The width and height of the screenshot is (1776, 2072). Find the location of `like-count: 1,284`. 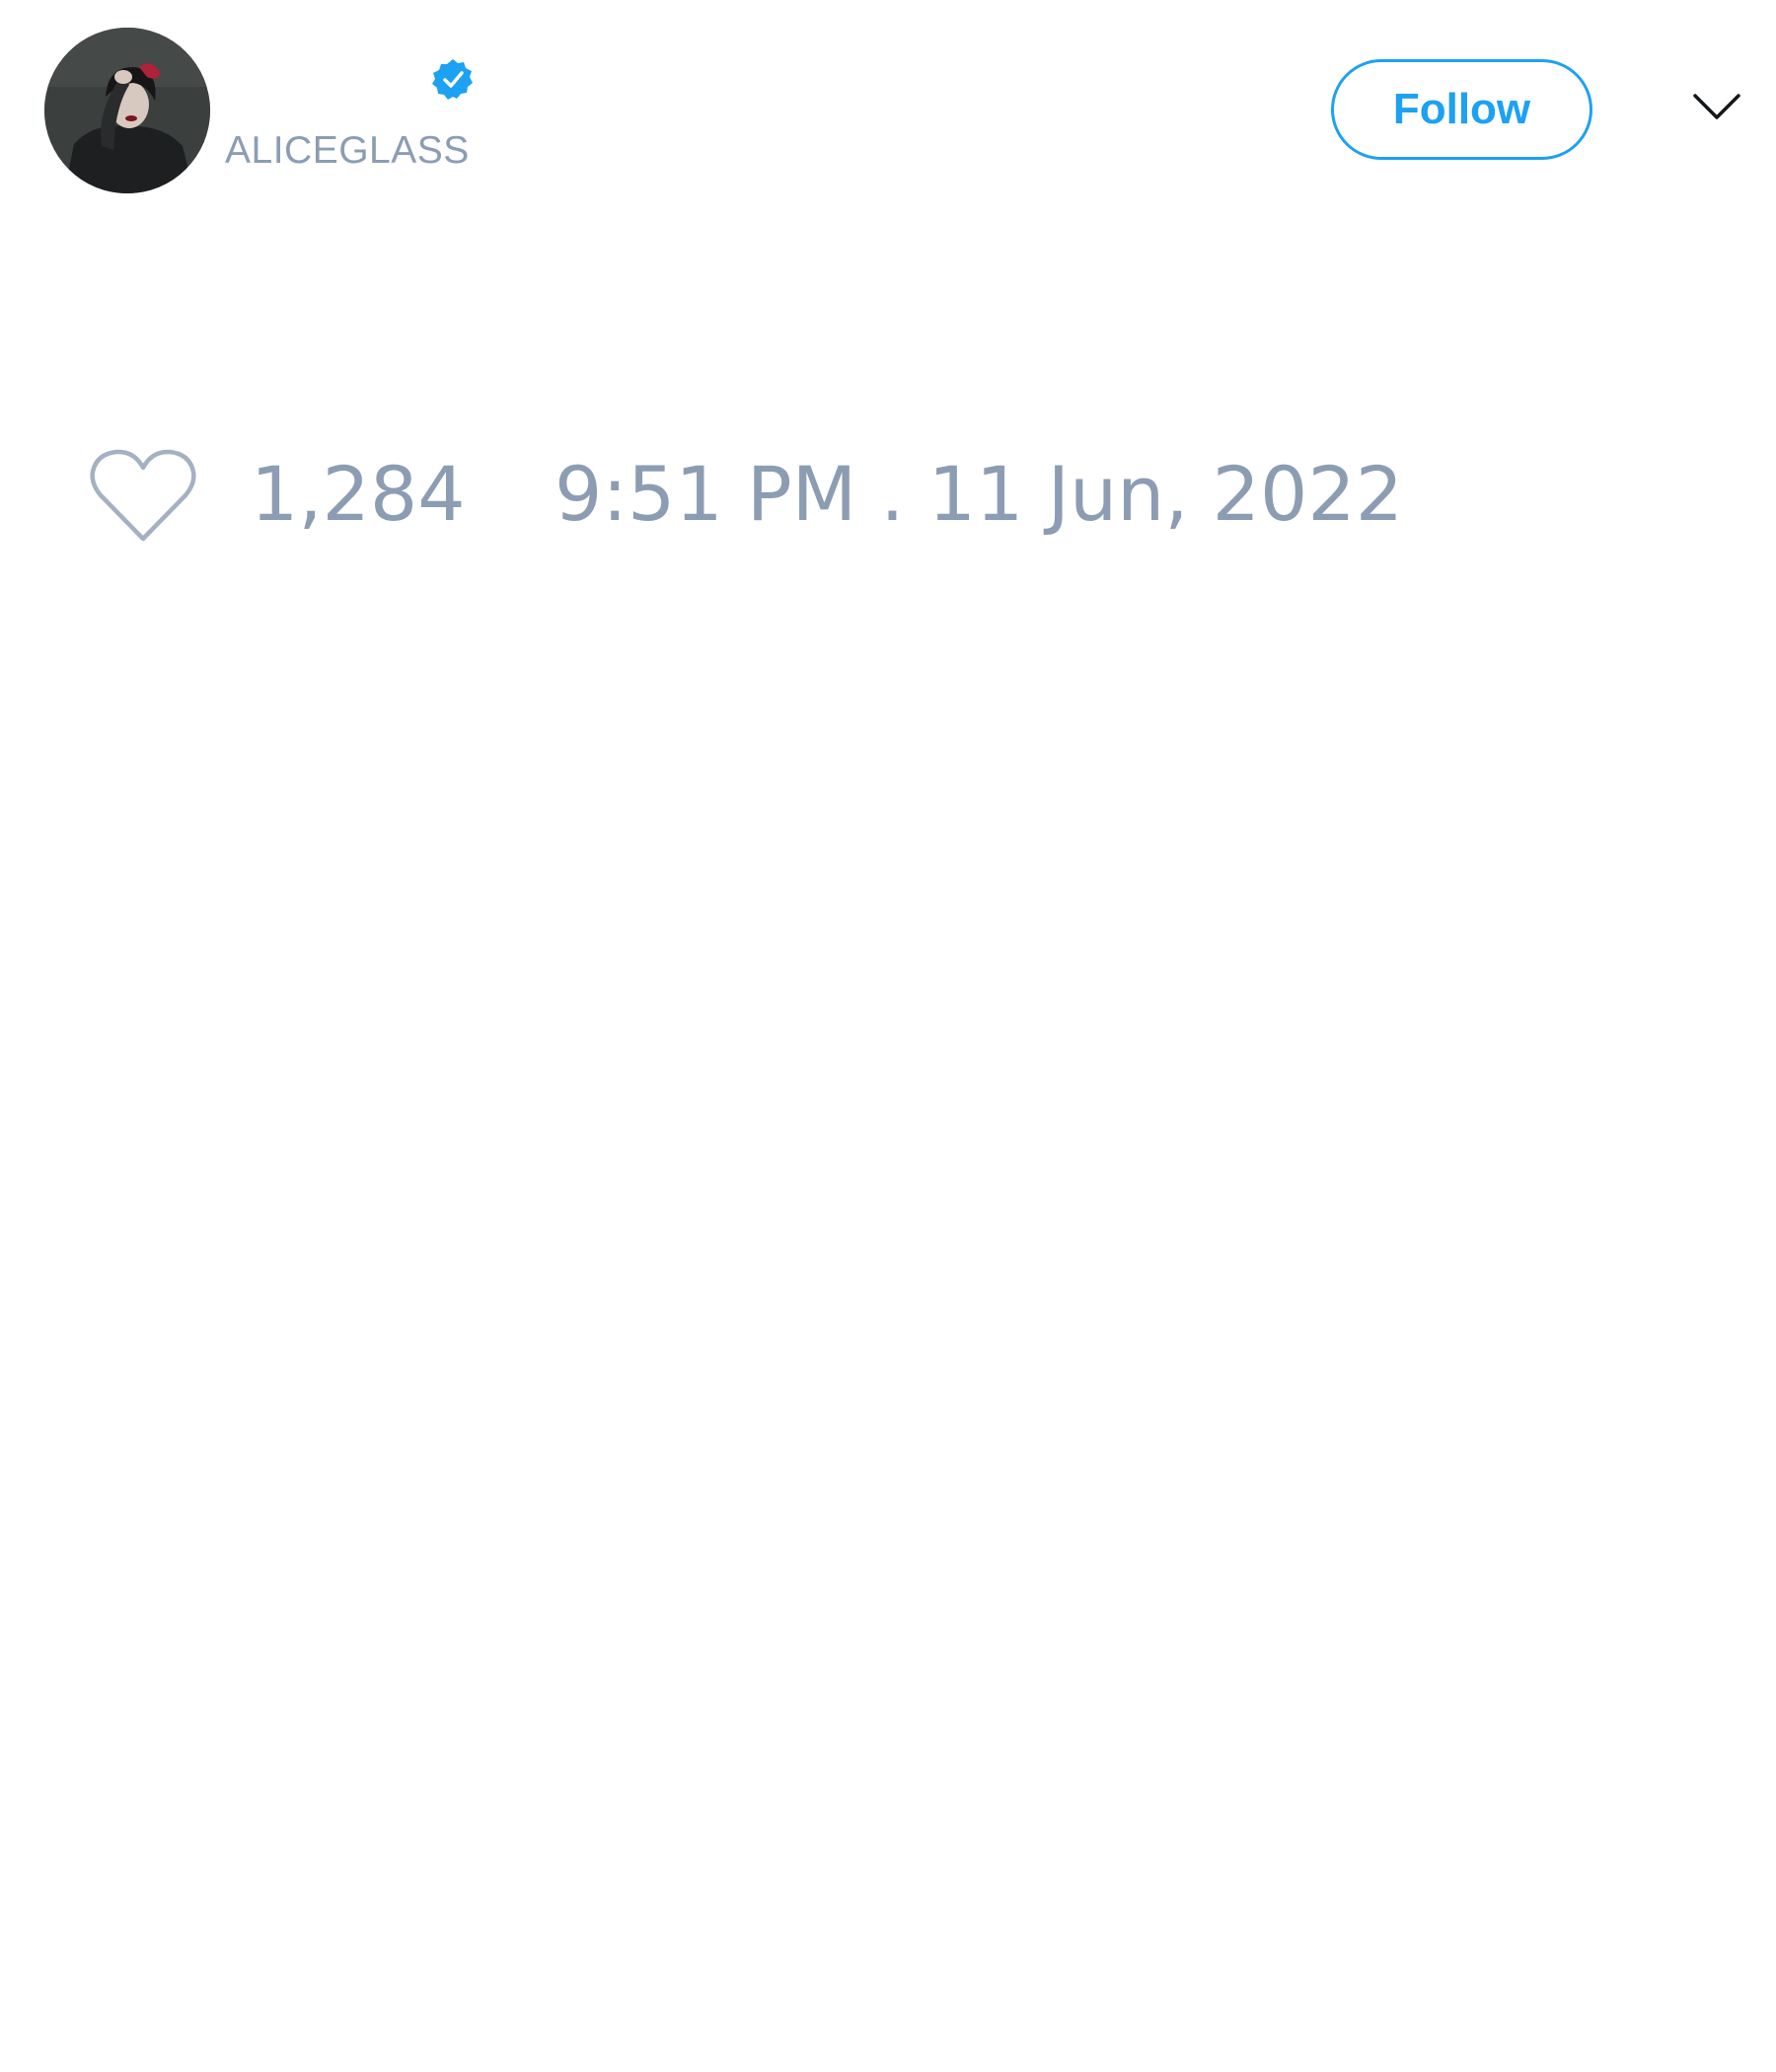

like-count: 1,284 is located at coordinates (359, 494).